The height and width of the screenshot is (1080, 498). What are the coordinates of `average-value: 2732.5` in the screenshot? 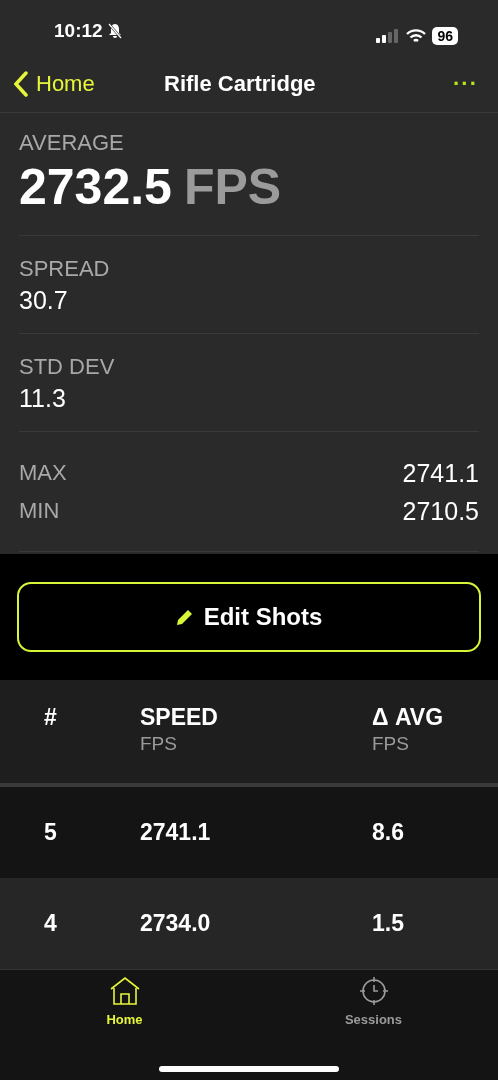 It's located at (95, 187).